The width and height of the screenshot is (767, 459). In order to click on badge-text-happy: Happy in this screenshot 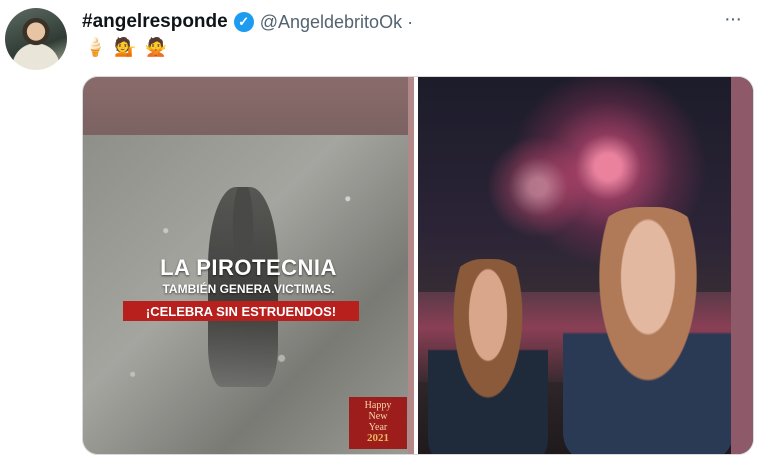, I will do `click(378, 405)`.